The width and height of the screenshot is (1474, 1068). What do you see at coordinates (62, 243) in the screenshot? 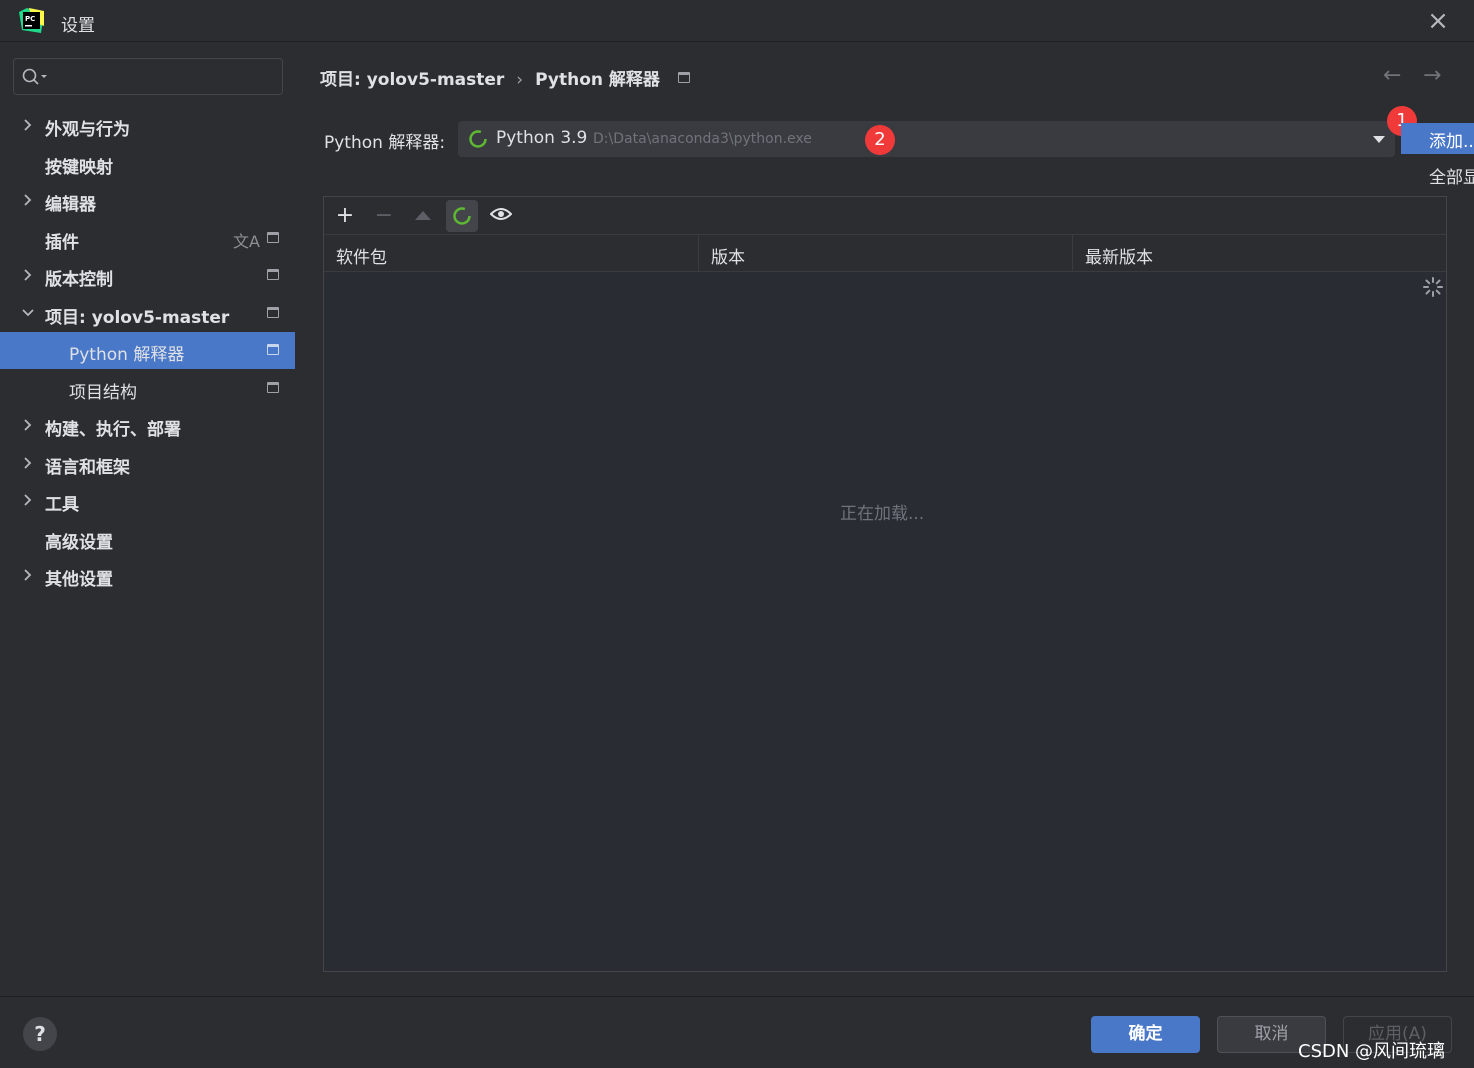
I see `sidebar-item-label: 插件` at bounding box center [62, 243].